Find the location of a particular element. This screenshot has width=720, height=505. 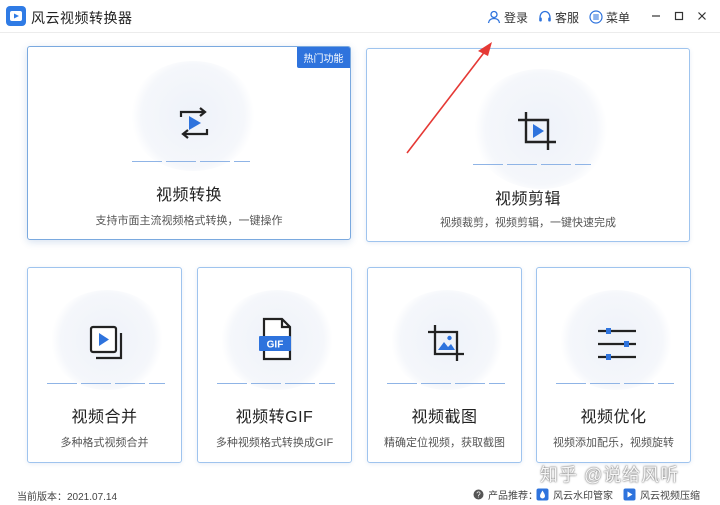

help-icon: ? is located at coordinates (478, 494).